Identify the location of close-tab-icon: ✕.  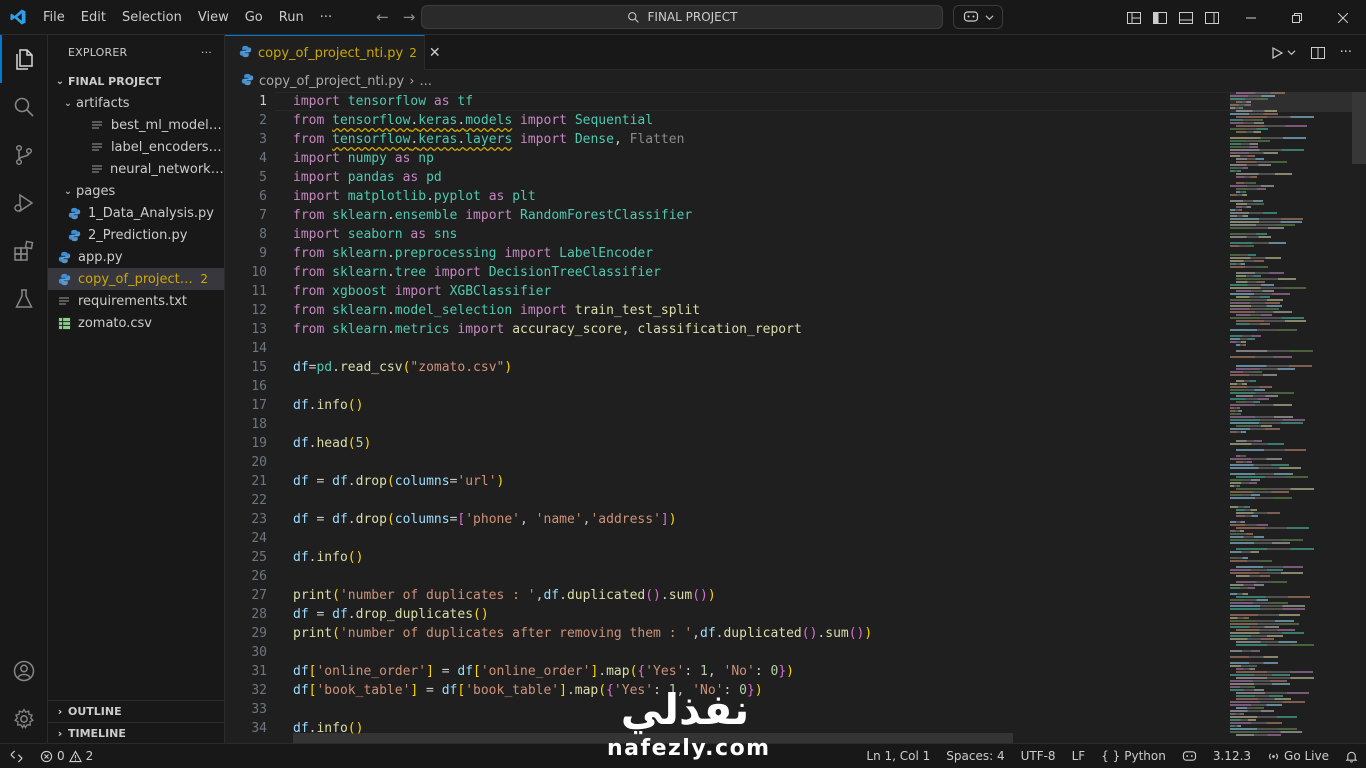
(435, 53).